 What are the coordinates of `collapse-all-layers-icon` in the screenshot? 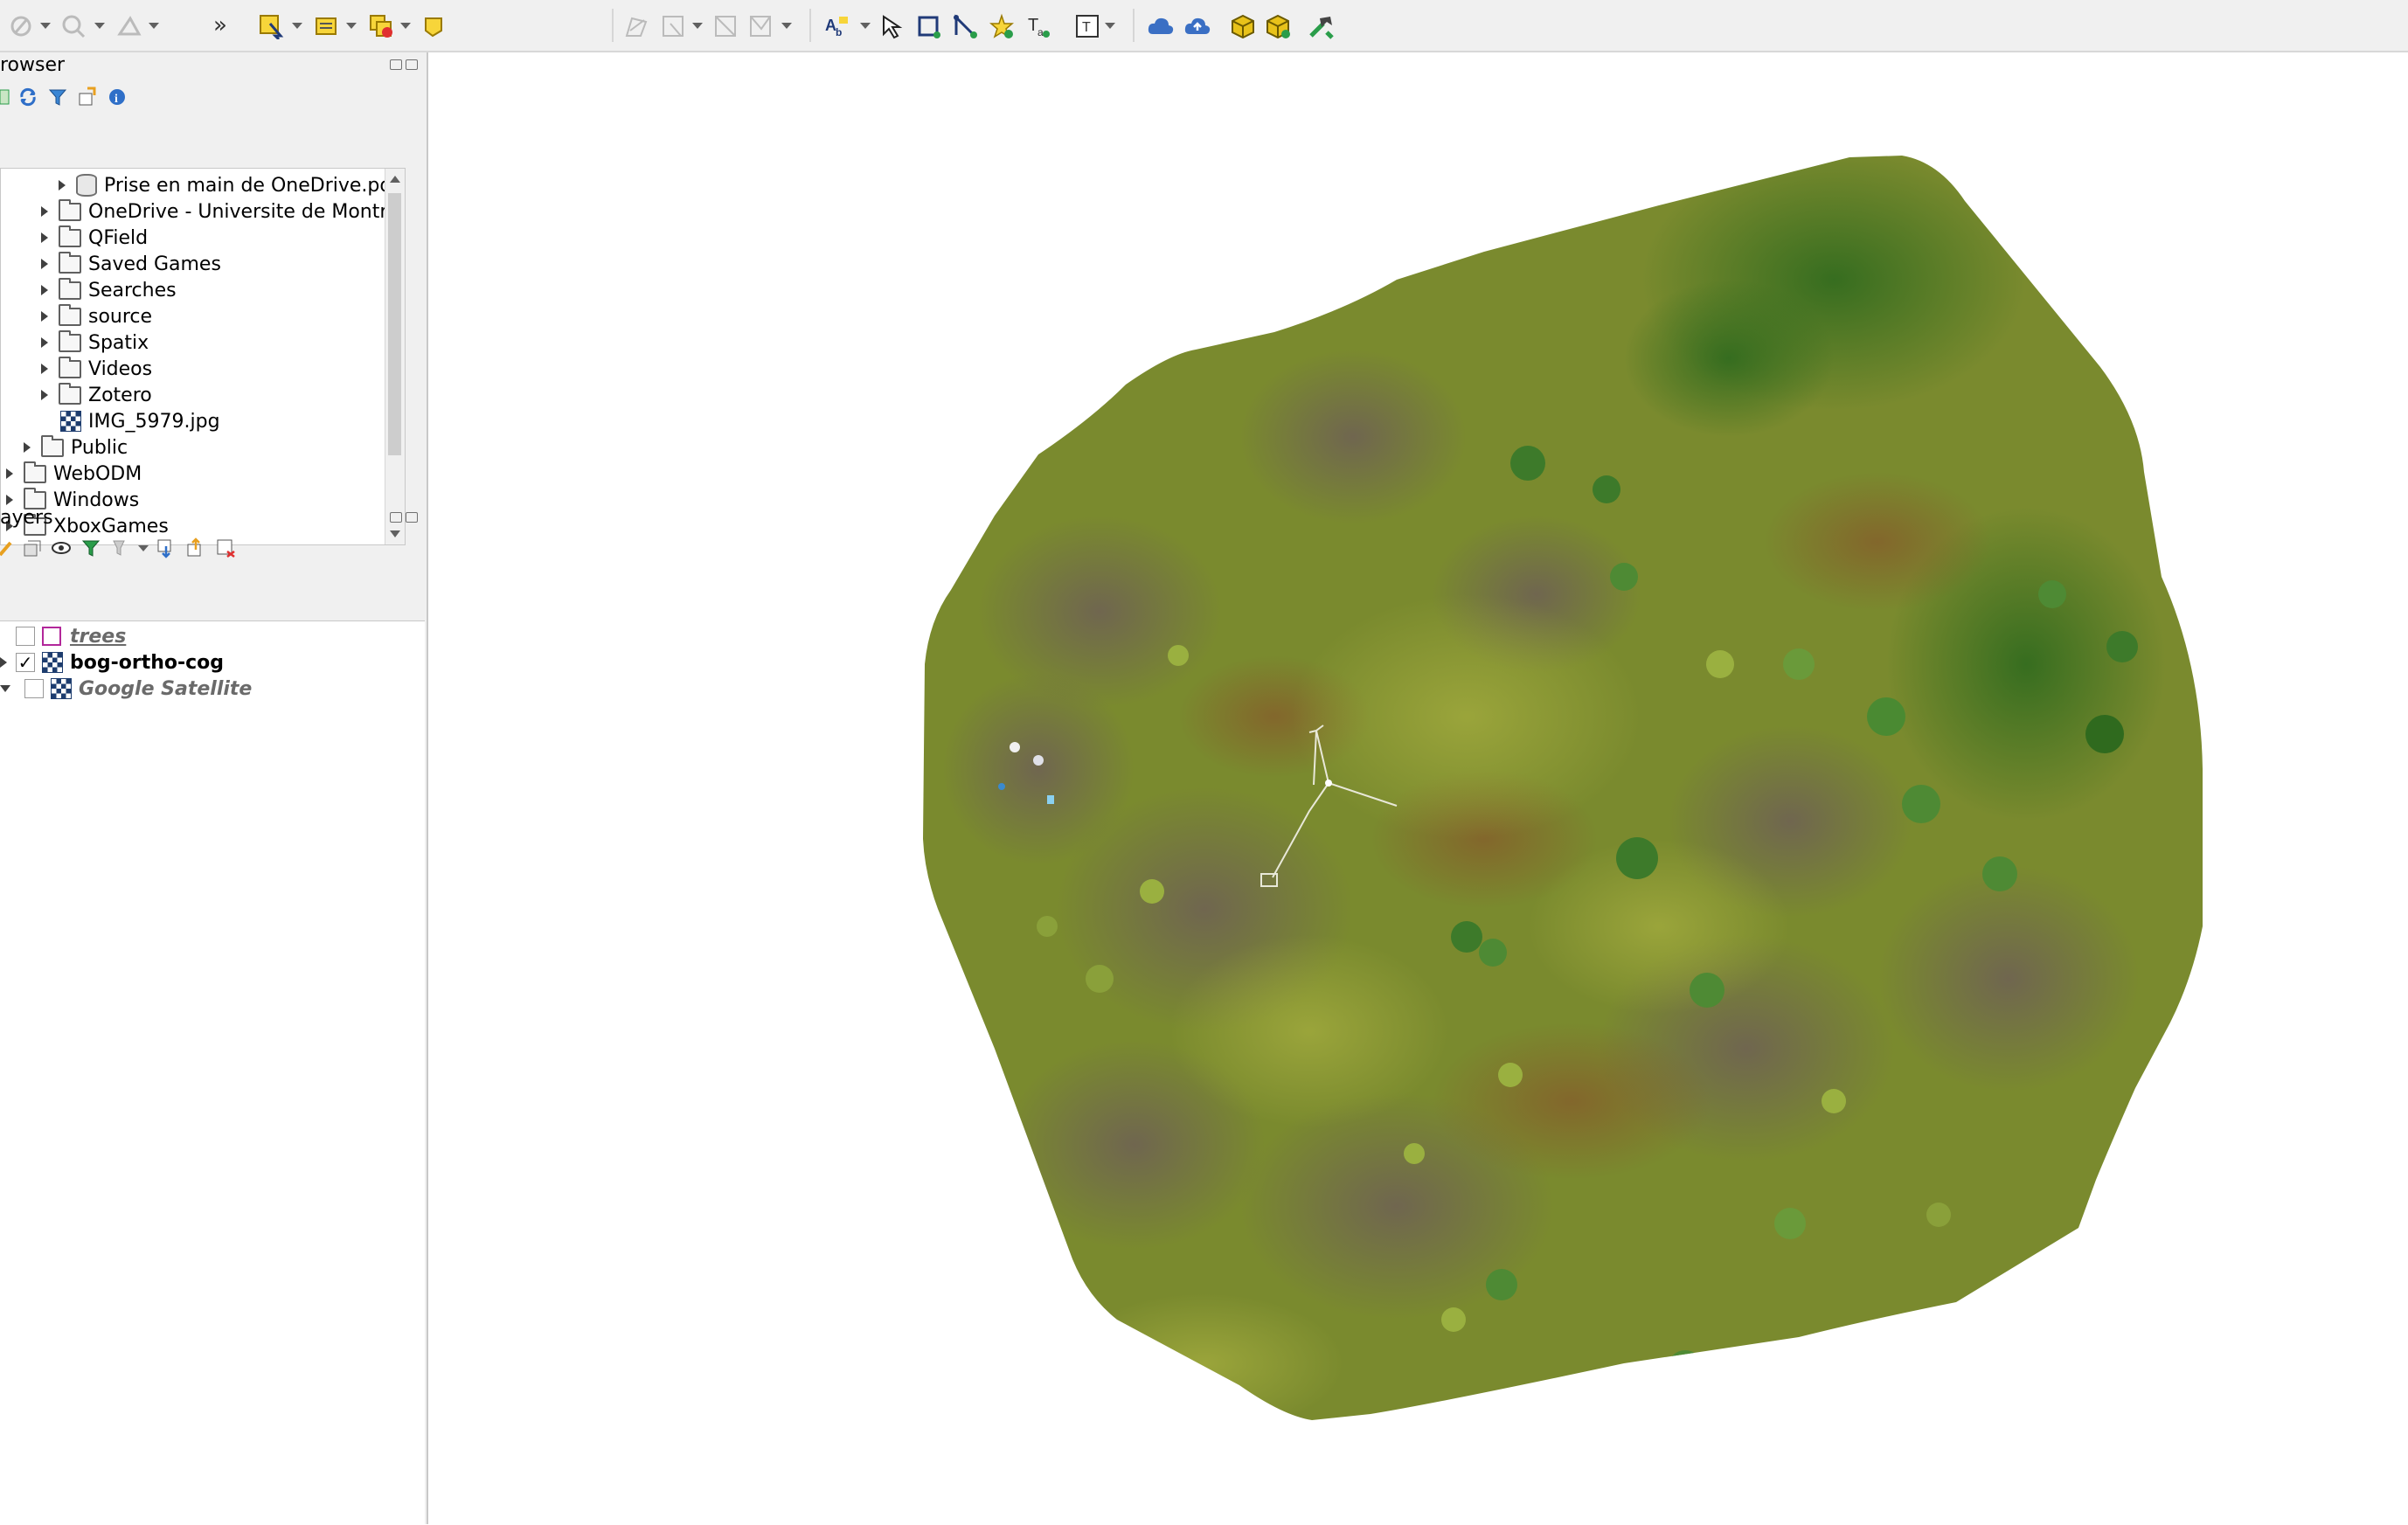 It's located at (196, 548).